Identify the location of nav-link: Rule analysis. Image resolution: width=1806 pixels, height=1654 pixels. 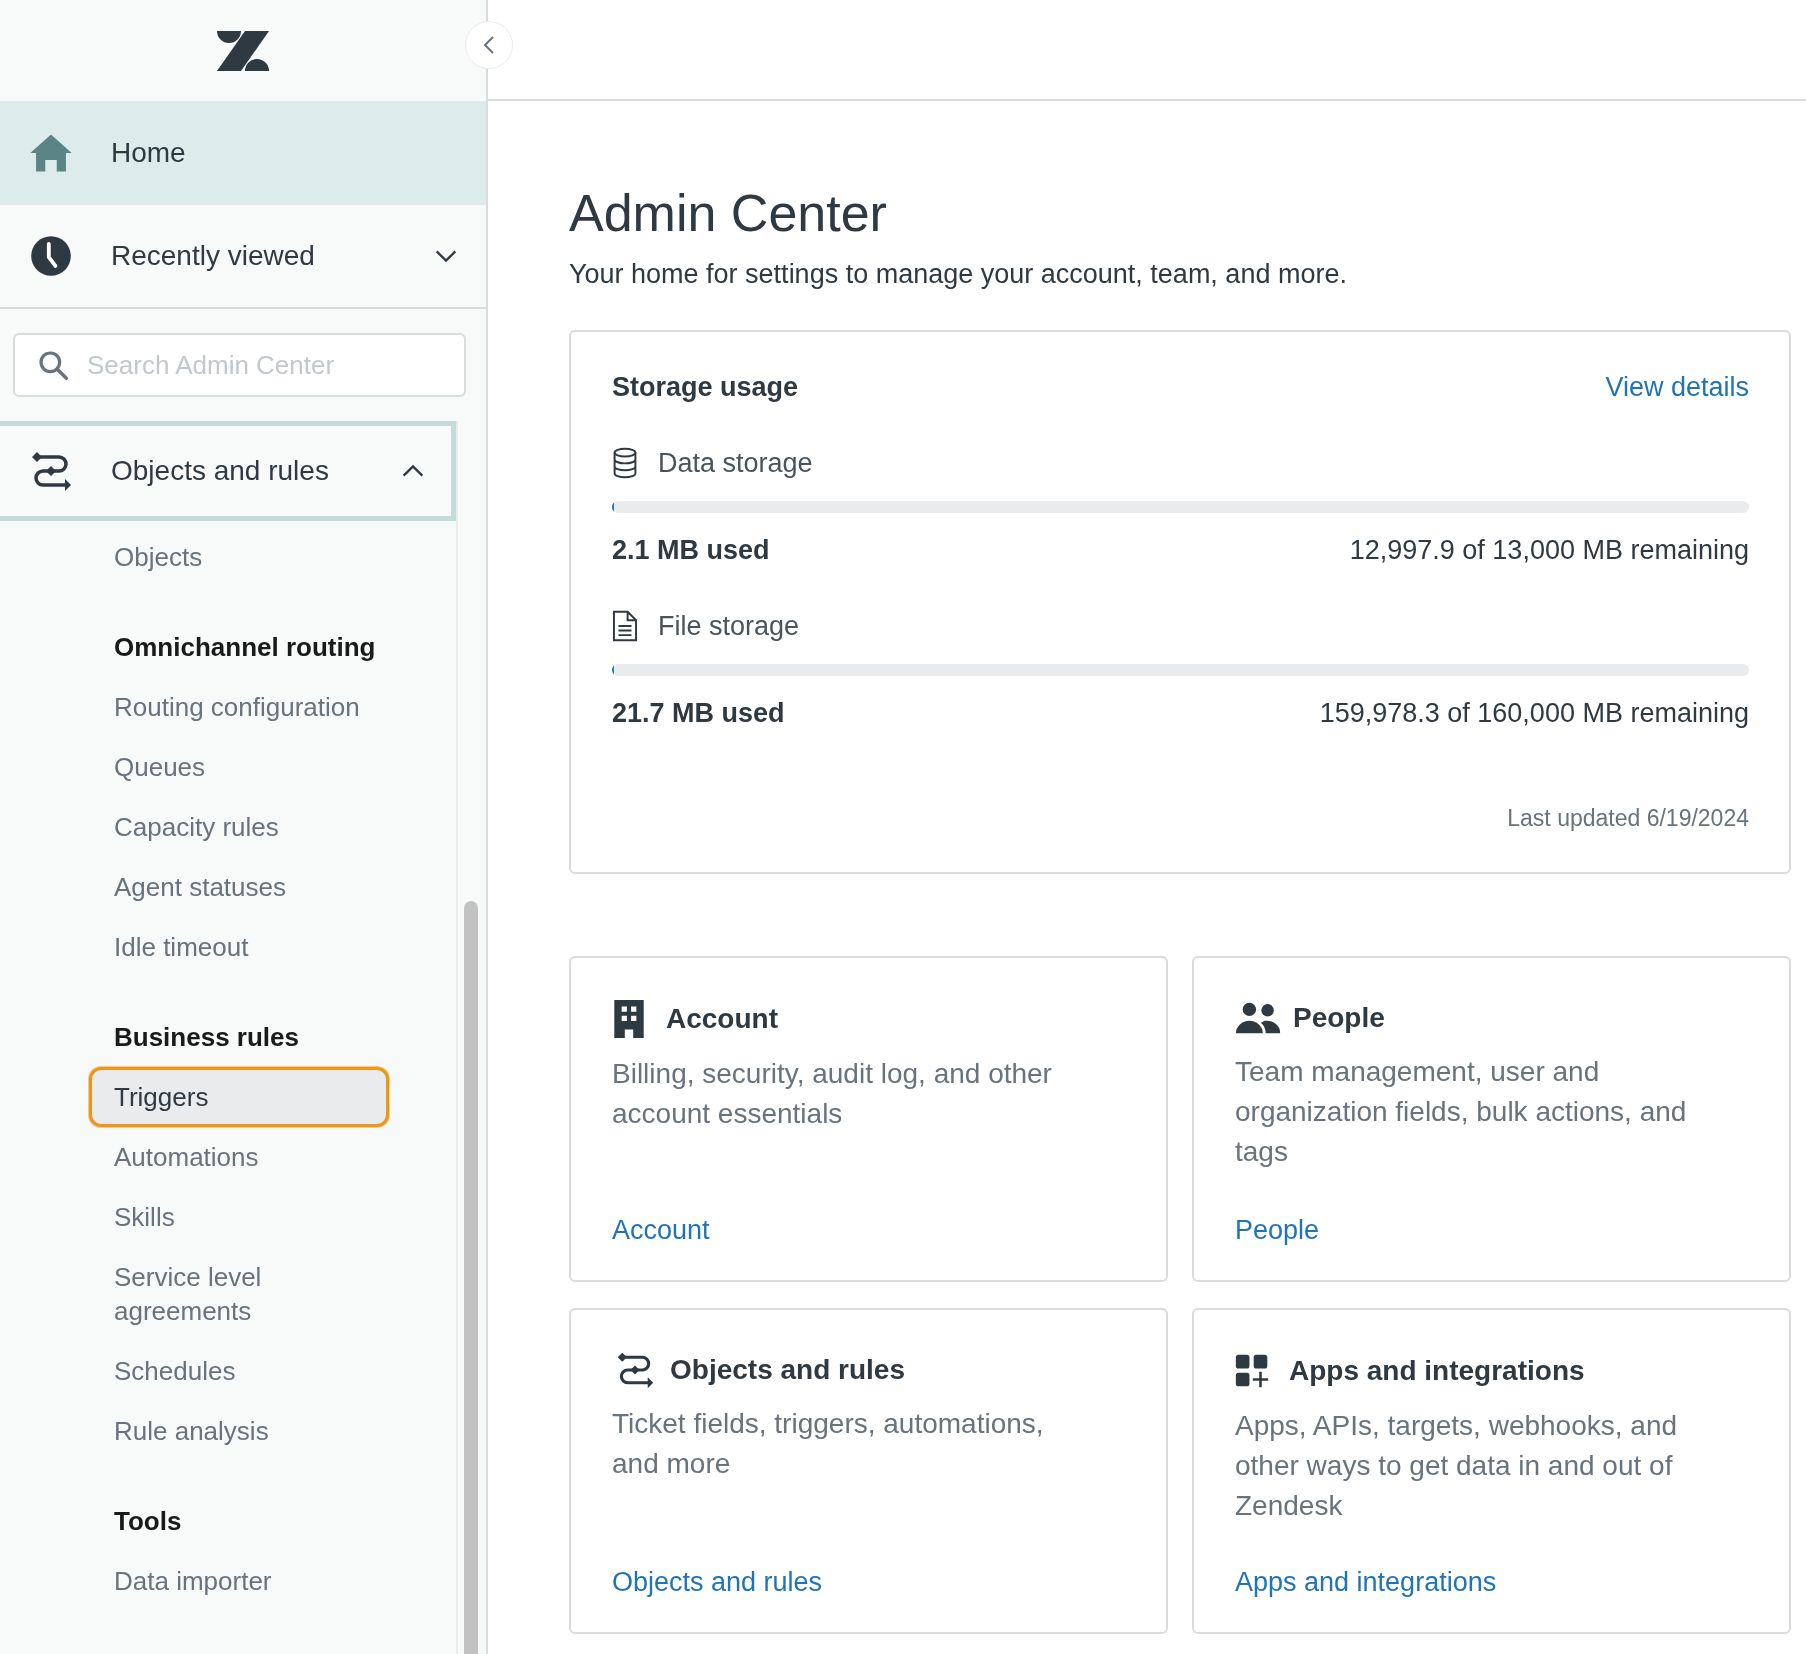
(191, 1431).